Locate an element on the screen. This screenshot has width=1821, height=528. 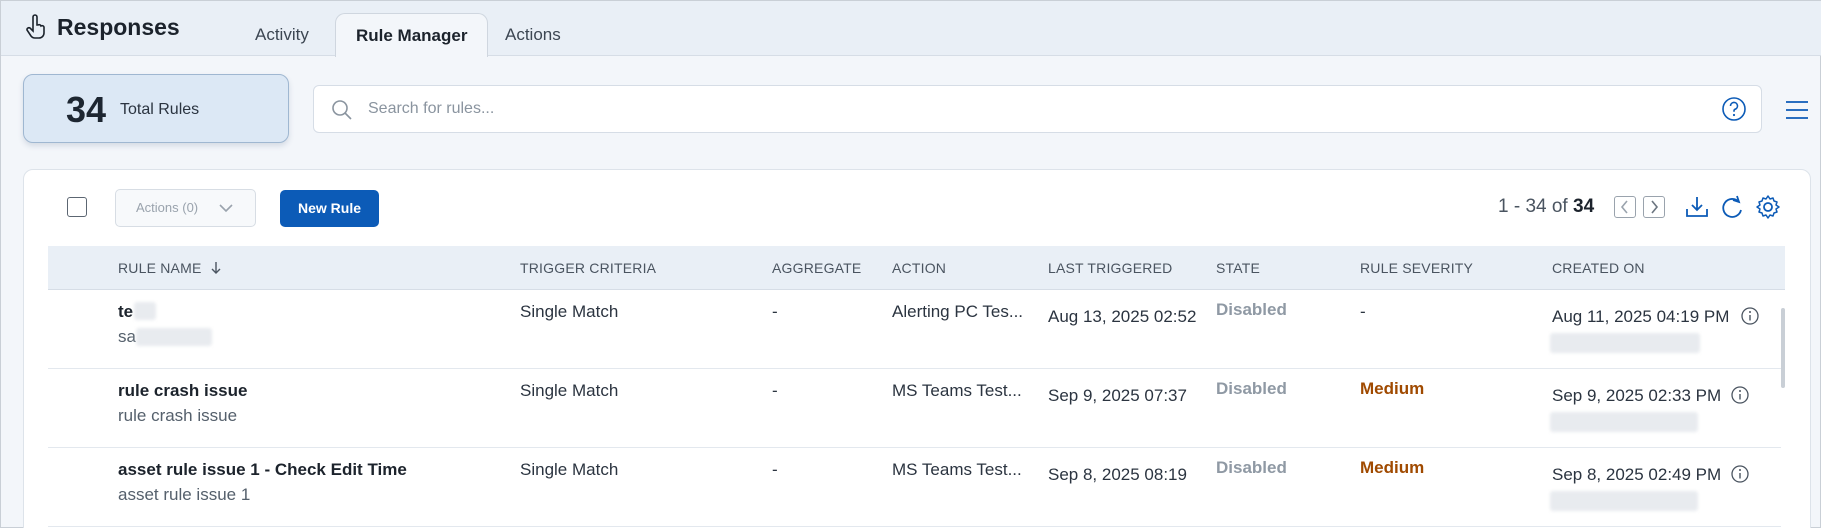
tab-activity: Activity is located at coordinates (282, 35).